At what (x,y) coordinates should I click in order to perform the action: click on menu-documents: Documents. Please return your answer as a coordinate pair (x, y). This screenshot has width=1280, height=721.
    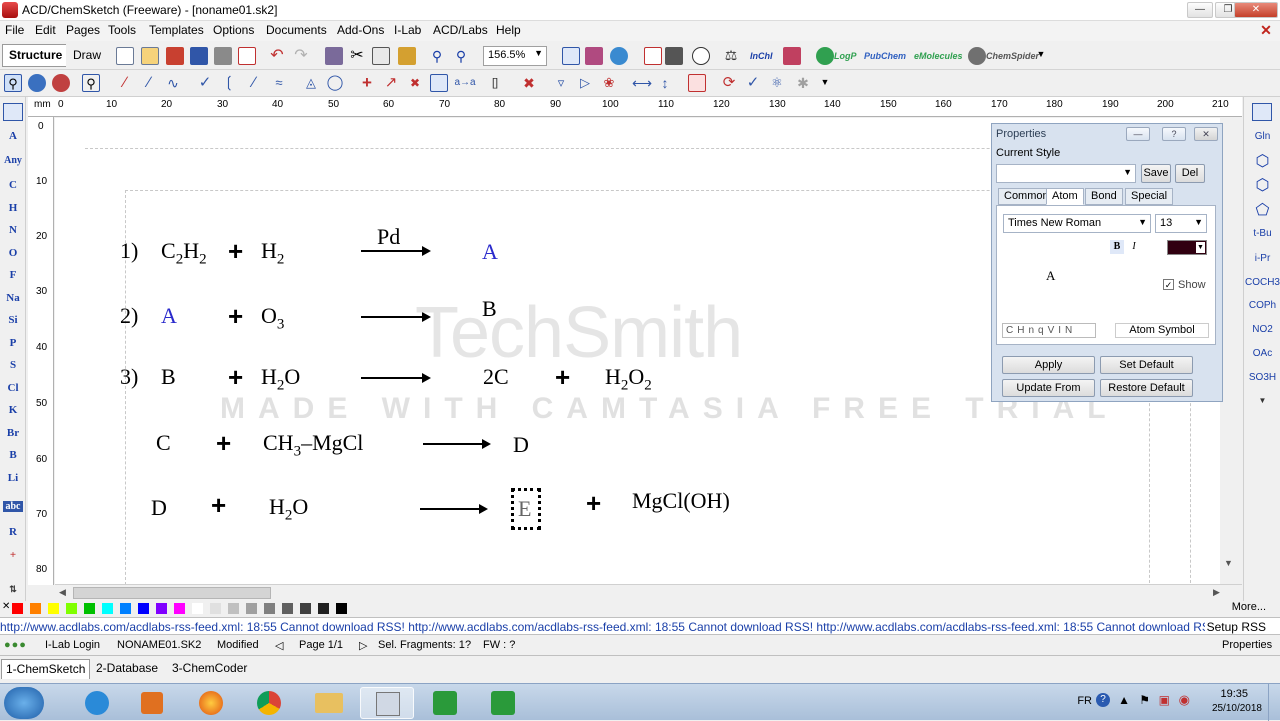
    Looking at the image, I should click on (296, 30).